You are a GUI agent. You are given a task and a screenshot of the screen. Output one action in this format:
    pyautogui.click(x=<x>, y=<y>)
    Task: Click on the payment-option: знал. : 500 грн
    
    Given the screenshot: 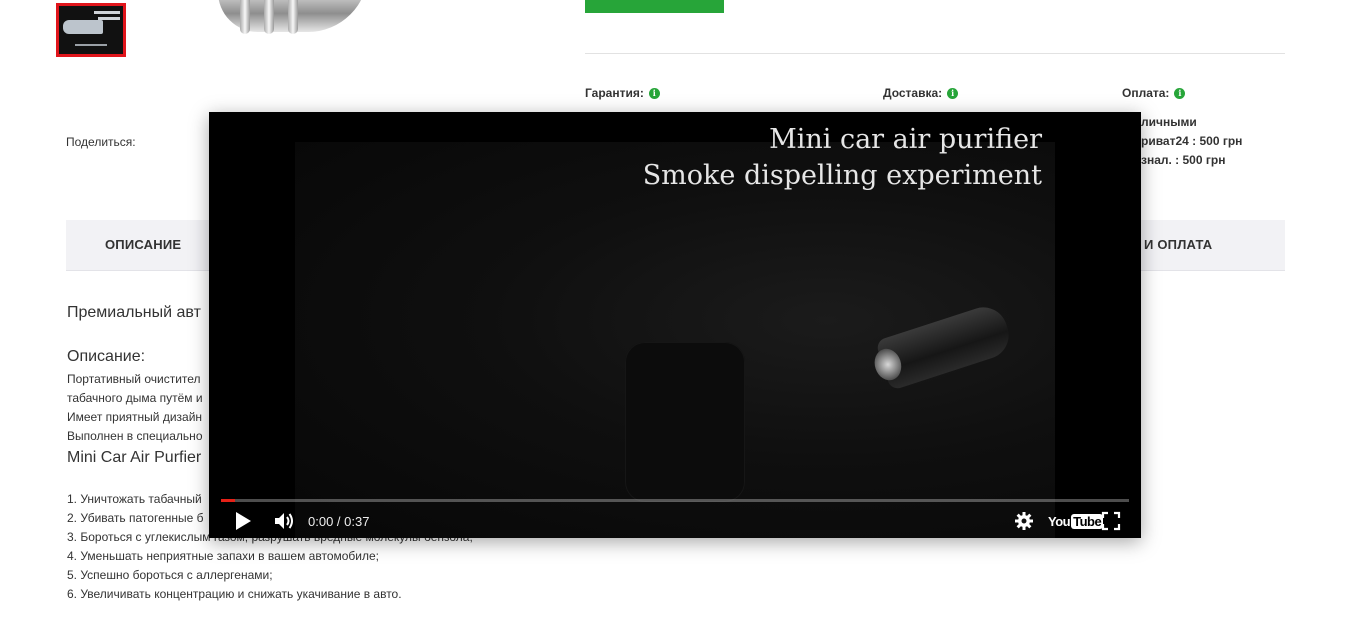 What is the action you would take?
    pyautogui.click(x=1183, y=160)
    